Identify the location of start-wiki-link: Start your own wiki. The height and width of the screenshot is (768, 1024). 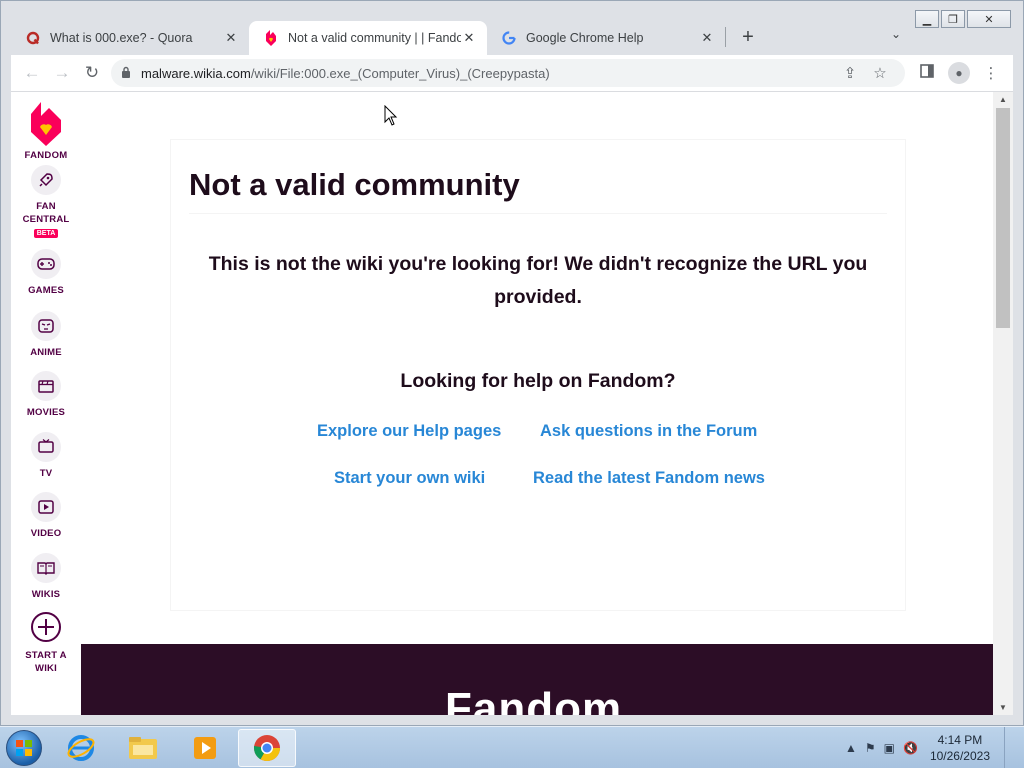
(409, 478).